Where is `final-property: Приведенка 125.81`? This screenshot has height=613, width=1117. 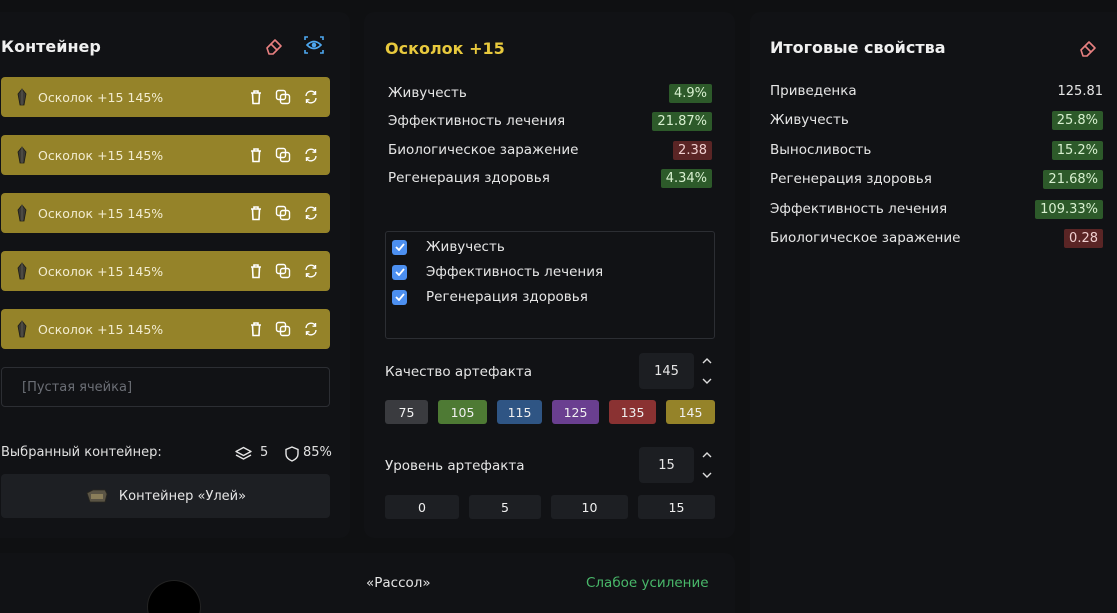
final-property: Приведенка 125.81 is located at coordinates (936, 91).